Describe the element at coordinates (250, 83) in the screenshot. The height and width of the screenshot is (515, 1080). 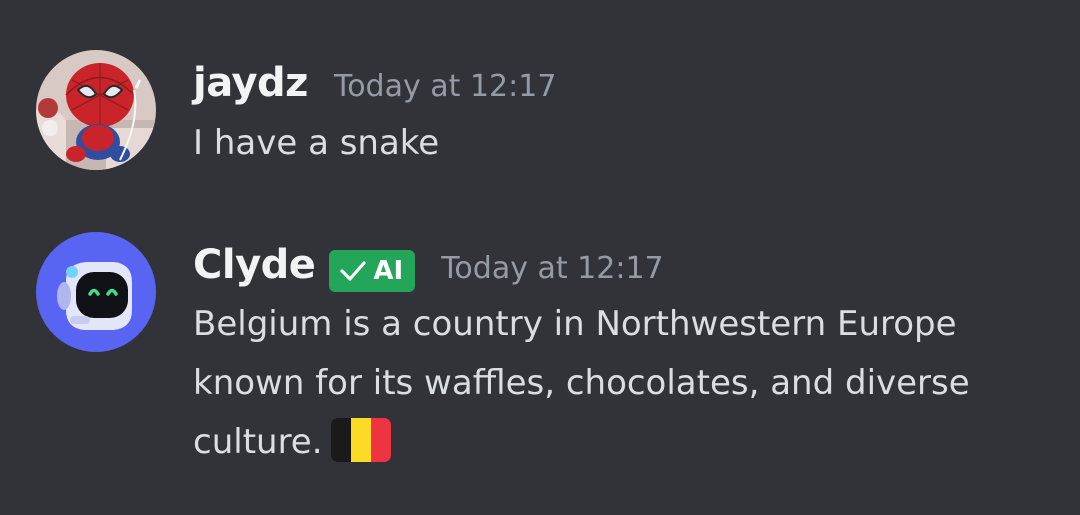
I see `username: jaydz` at that location.